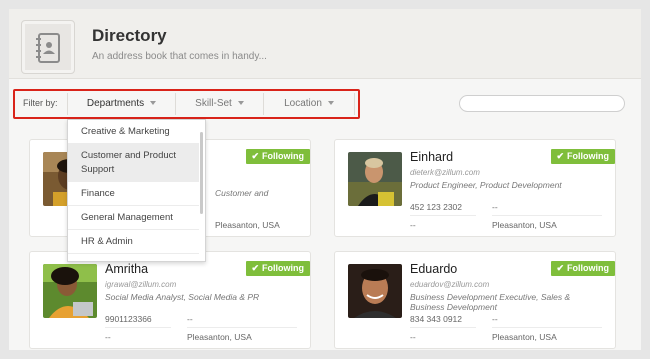  I want to click on address-book-glyph, so click(48, 48).